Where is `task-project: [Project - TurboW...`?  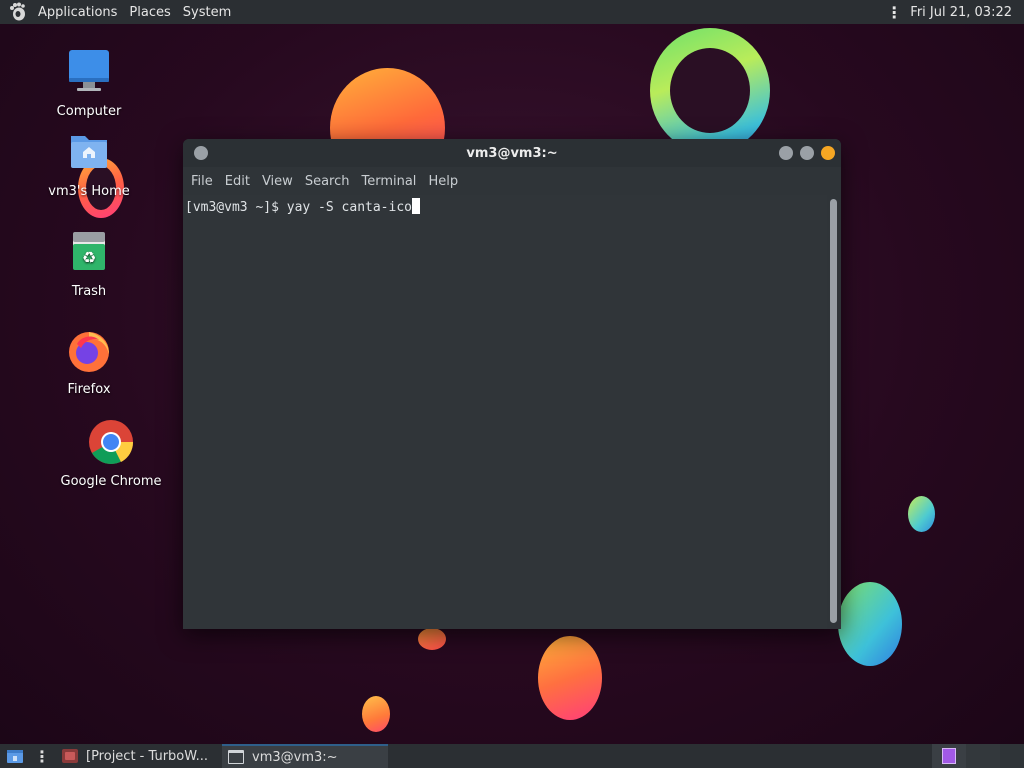
task-project: [Project - TurboW... is located at coordinates (139, 756).